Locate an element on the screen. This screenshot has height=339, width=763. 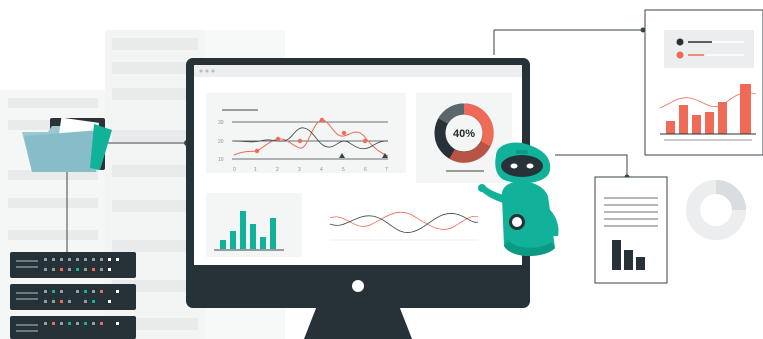
server-rack-icon is located at coordinates (73, 295).